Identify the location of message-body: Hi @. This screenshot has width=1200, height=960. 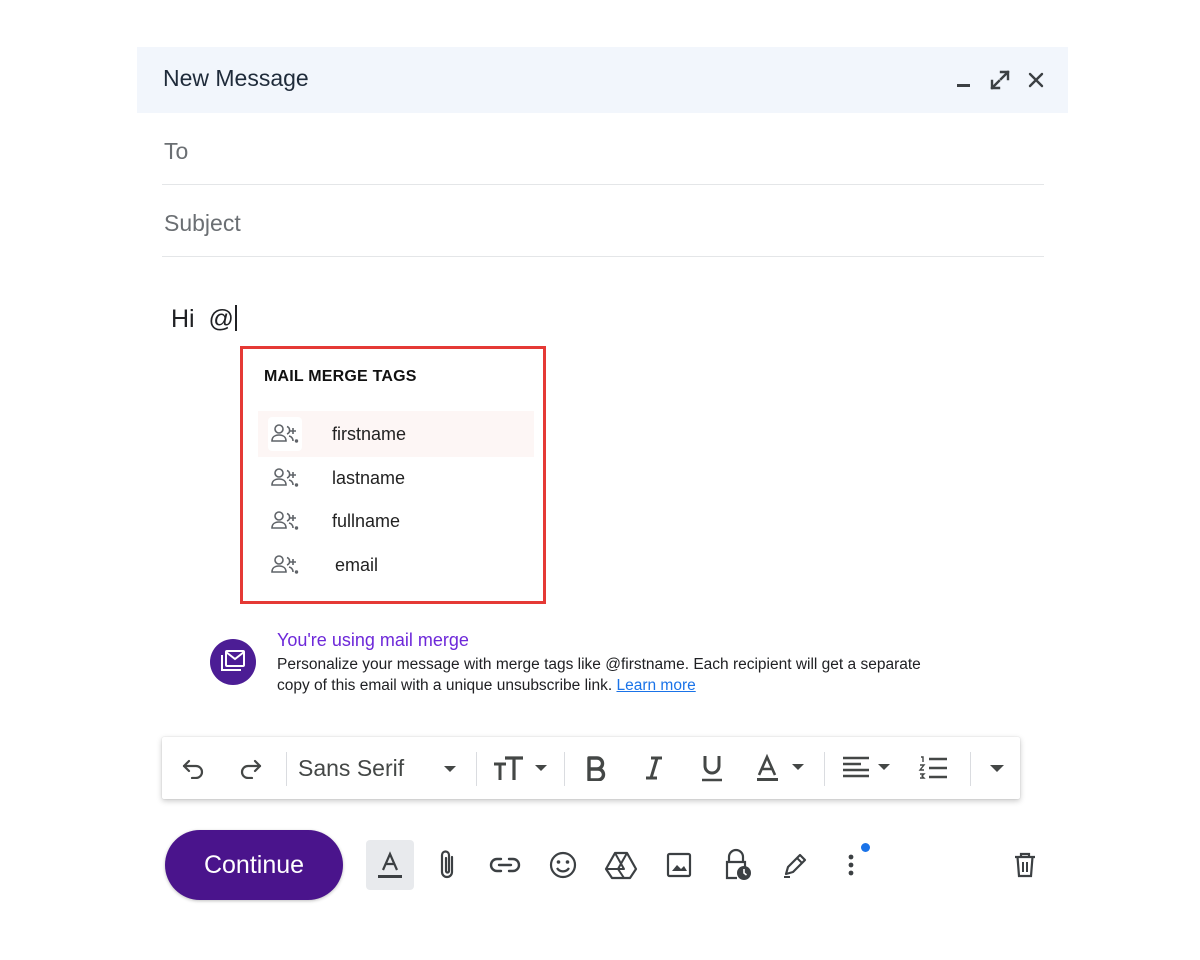
(204, 319).